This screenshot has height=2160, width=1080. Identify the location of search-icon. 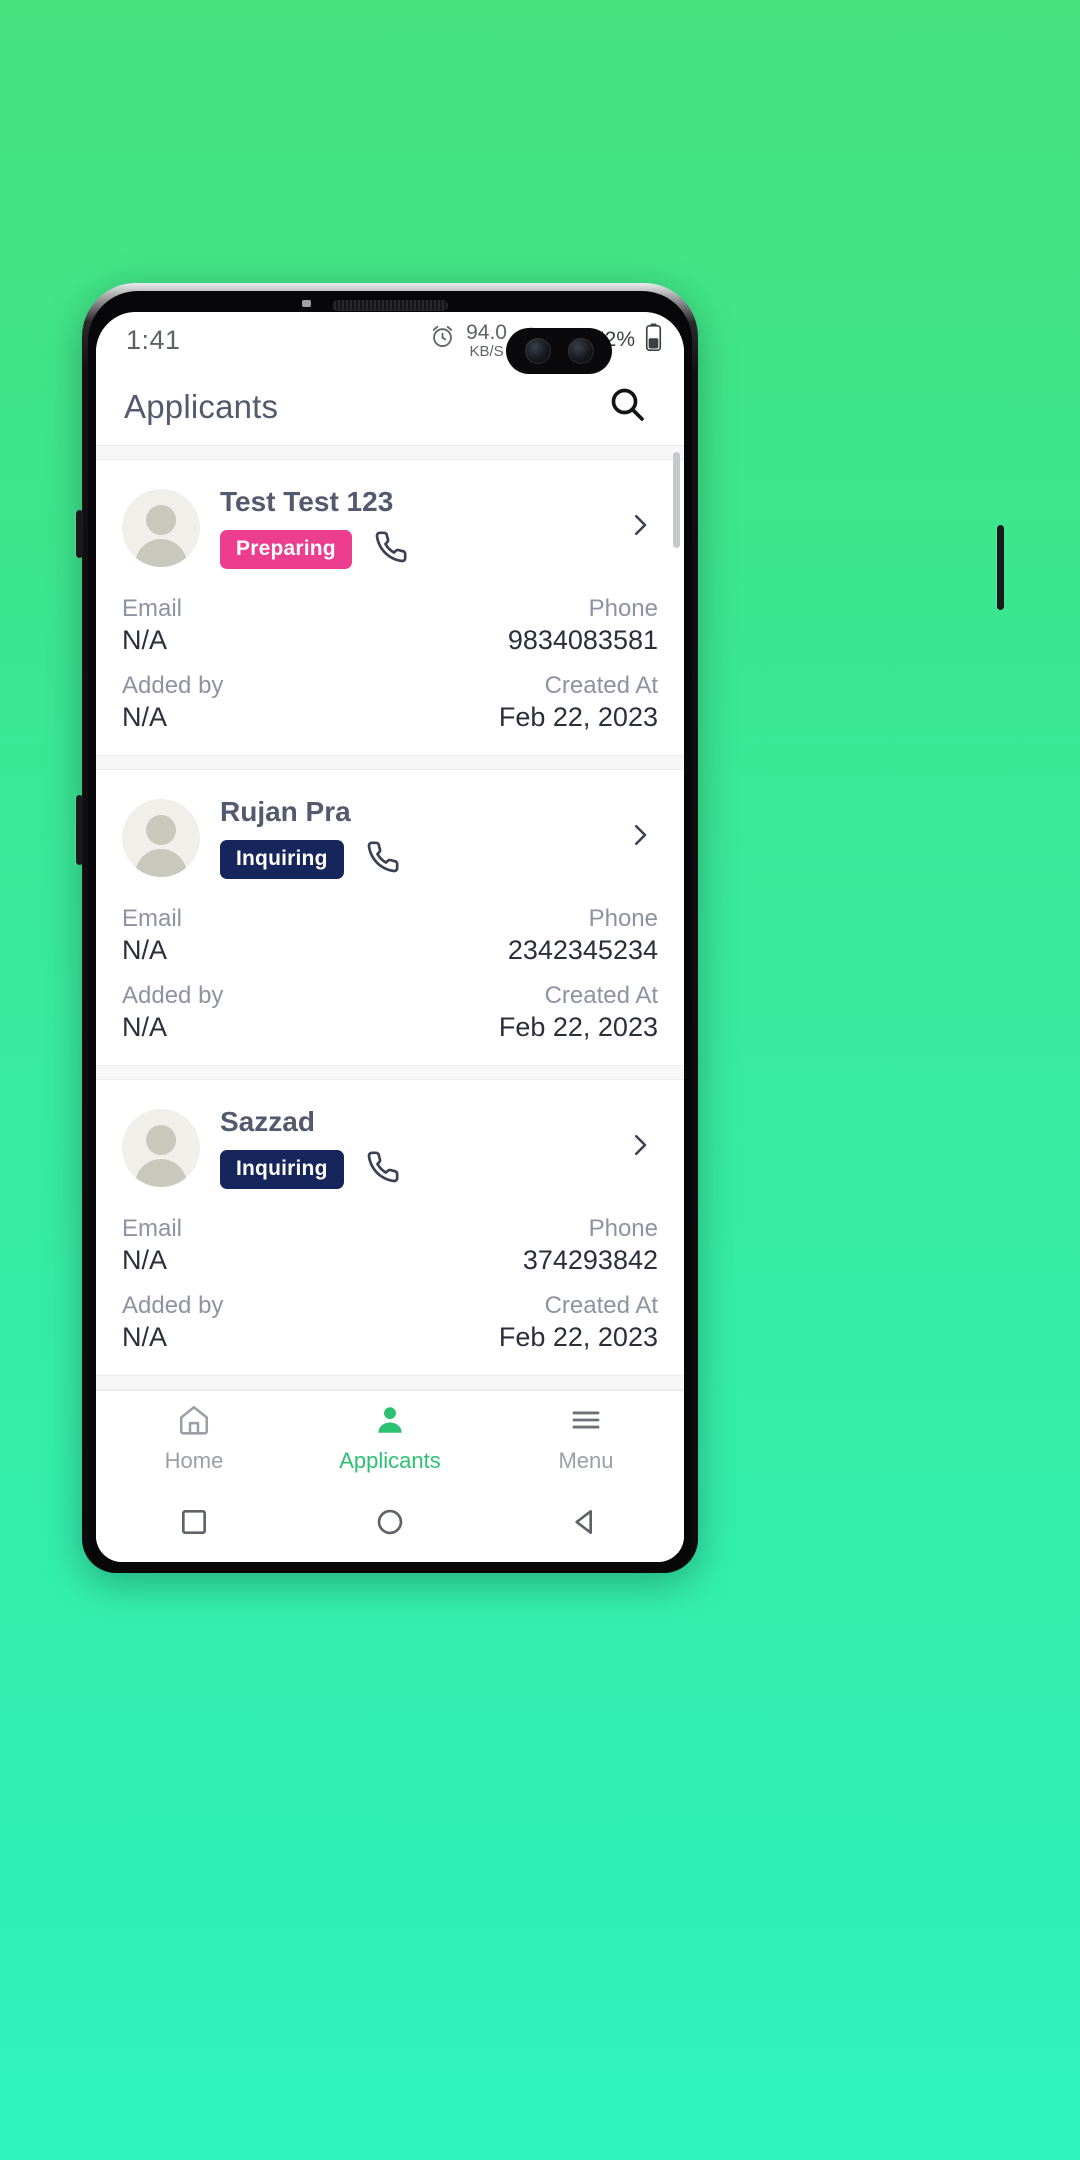
(627, 406).